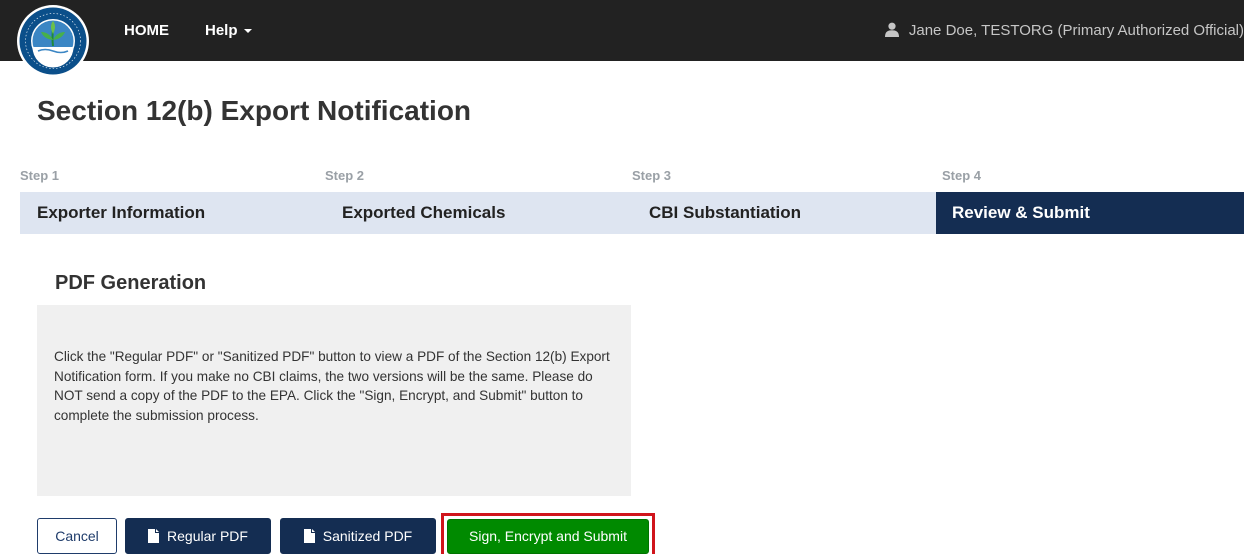 The image size is (1244, 554). I want to click on epa-seal-logo, so click(53, 41).